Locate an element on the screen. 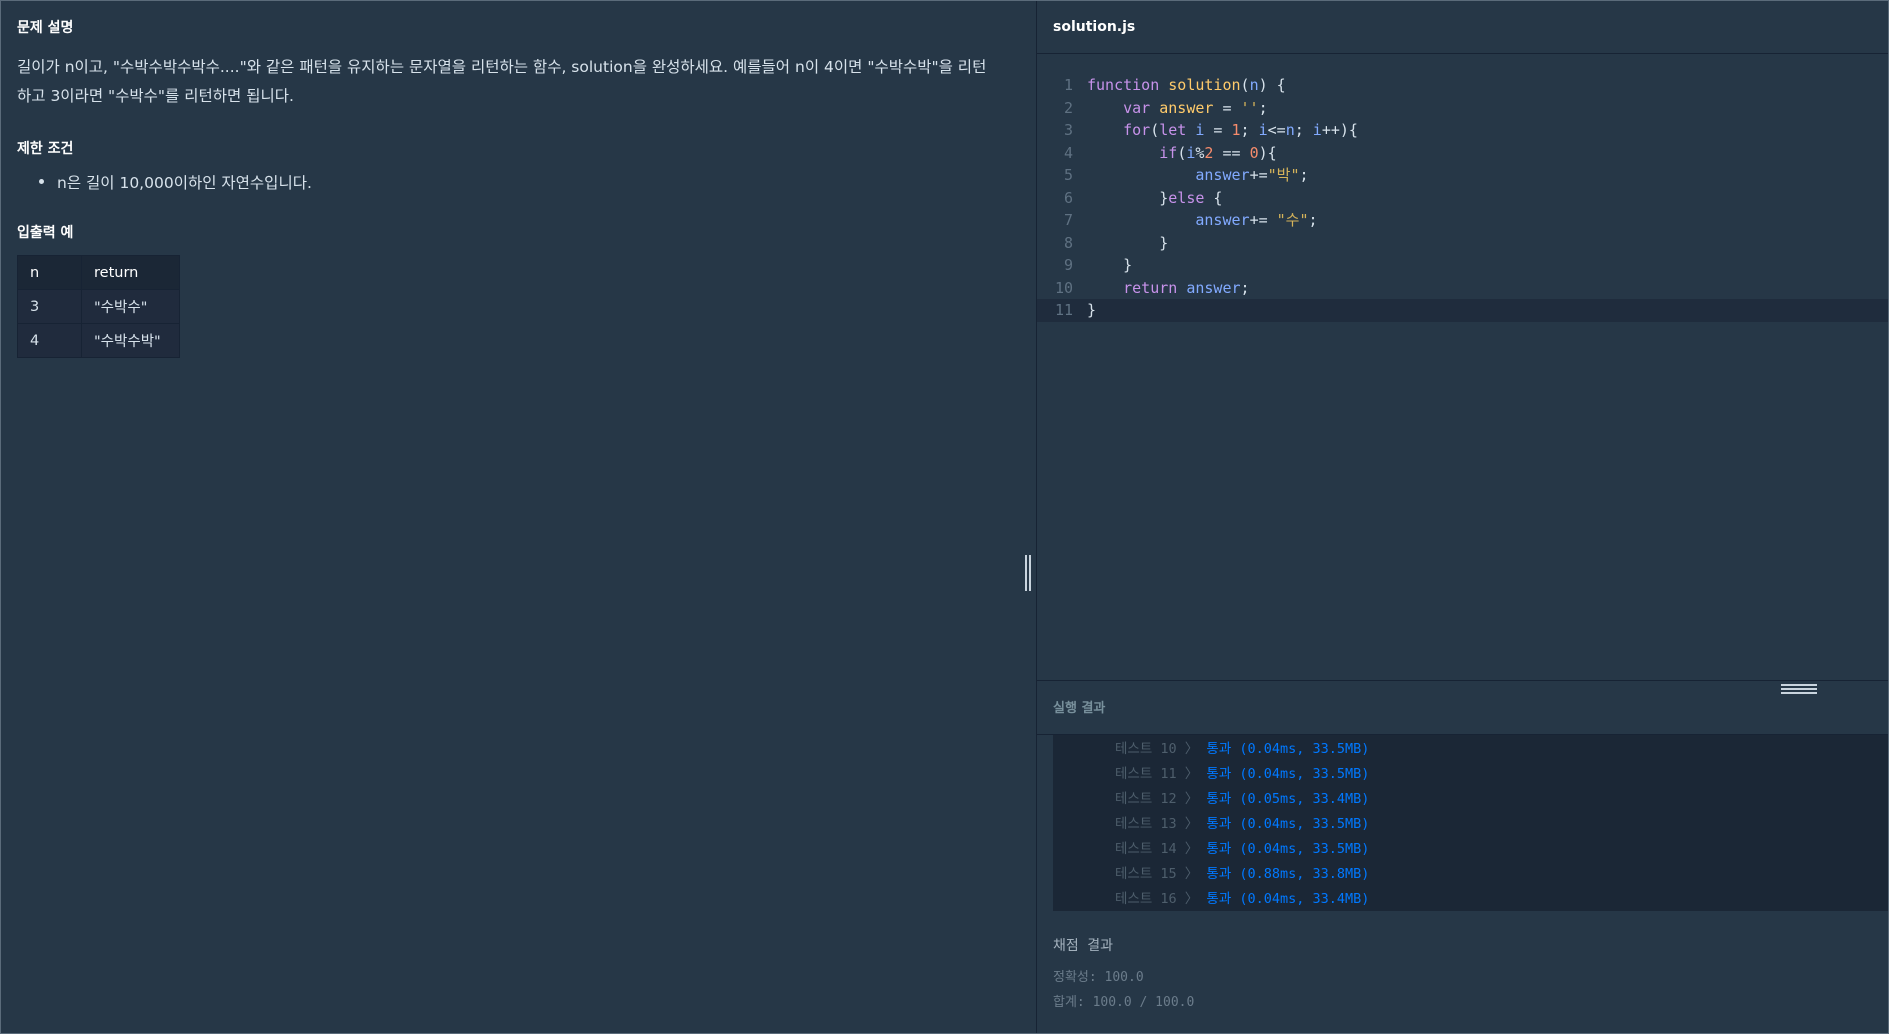  horizontal-splitter is located at coordinates (1462, 680).